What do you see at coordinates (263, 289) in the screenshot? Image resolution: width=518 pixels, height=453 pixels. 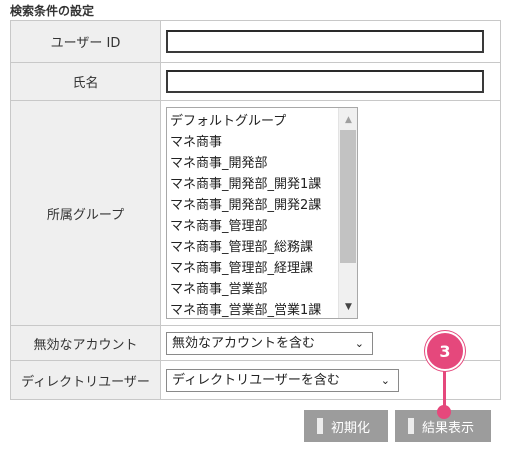 I see `group-option: マネ商事_営業部` at bounding box center [263, 289].